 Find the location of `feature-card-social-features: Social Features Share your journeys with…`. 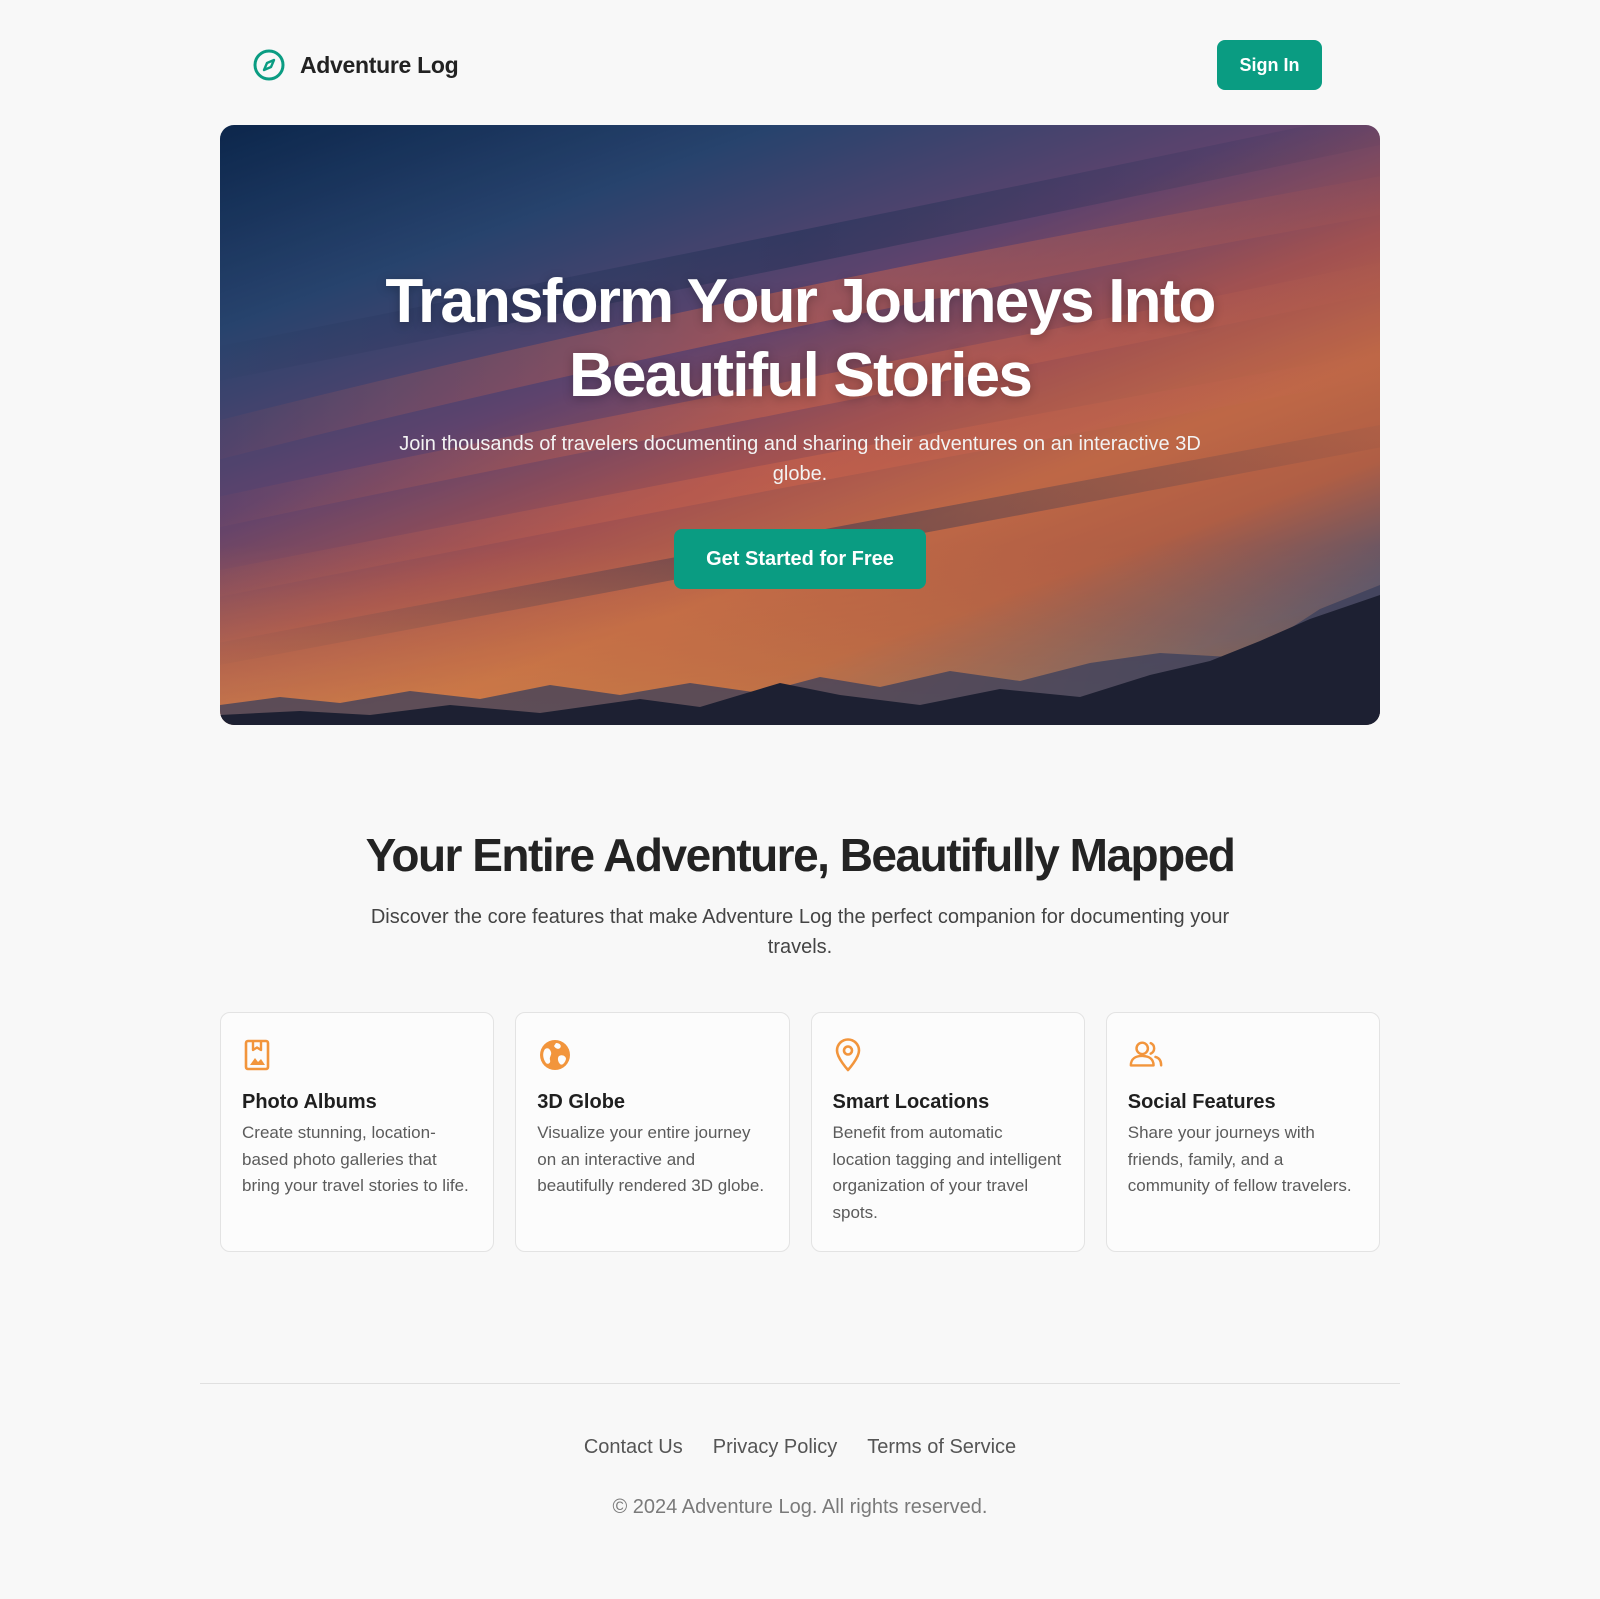

feature-card-social-features: Social Features Share your journeys with… is located at coordinates (1242, 1132).